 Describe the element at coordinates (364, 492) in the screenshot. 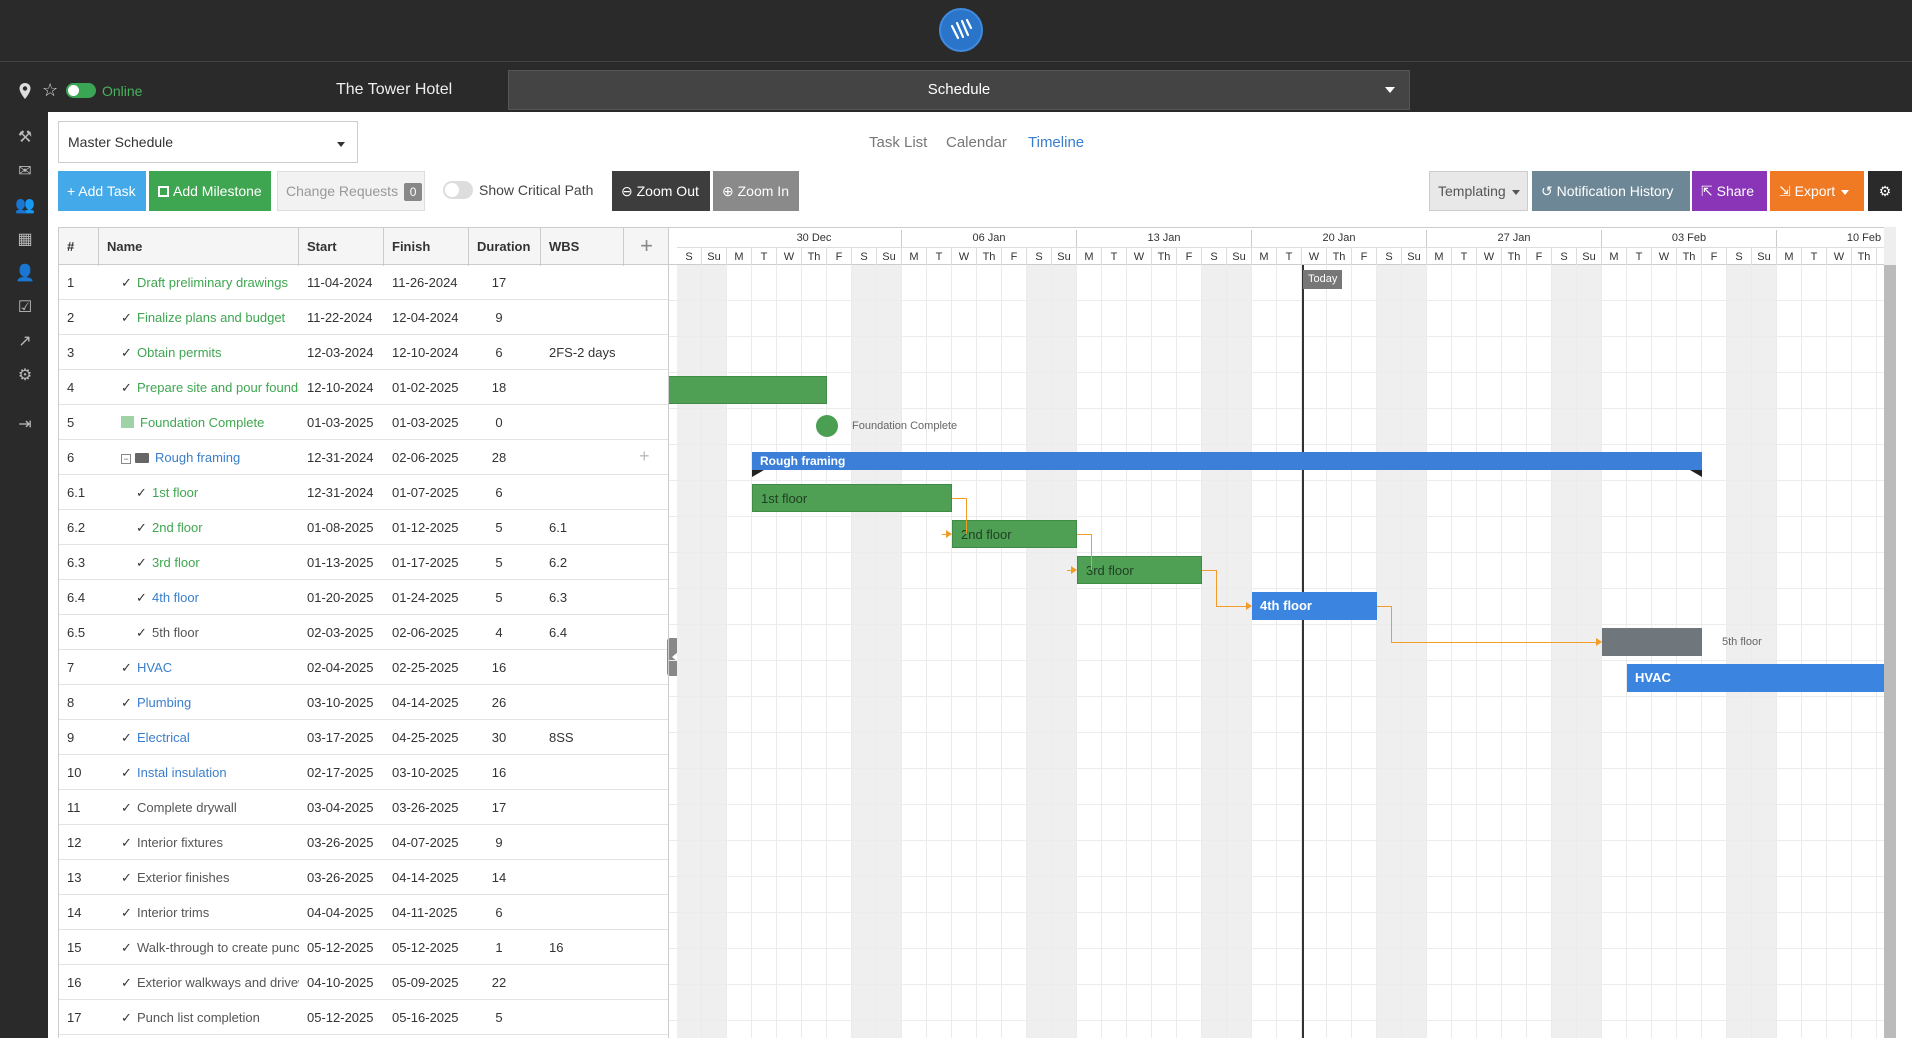

I see `table-row: 6.1 ✓ 1st floor 12-31-2024 01-07-2025 6` at that location.